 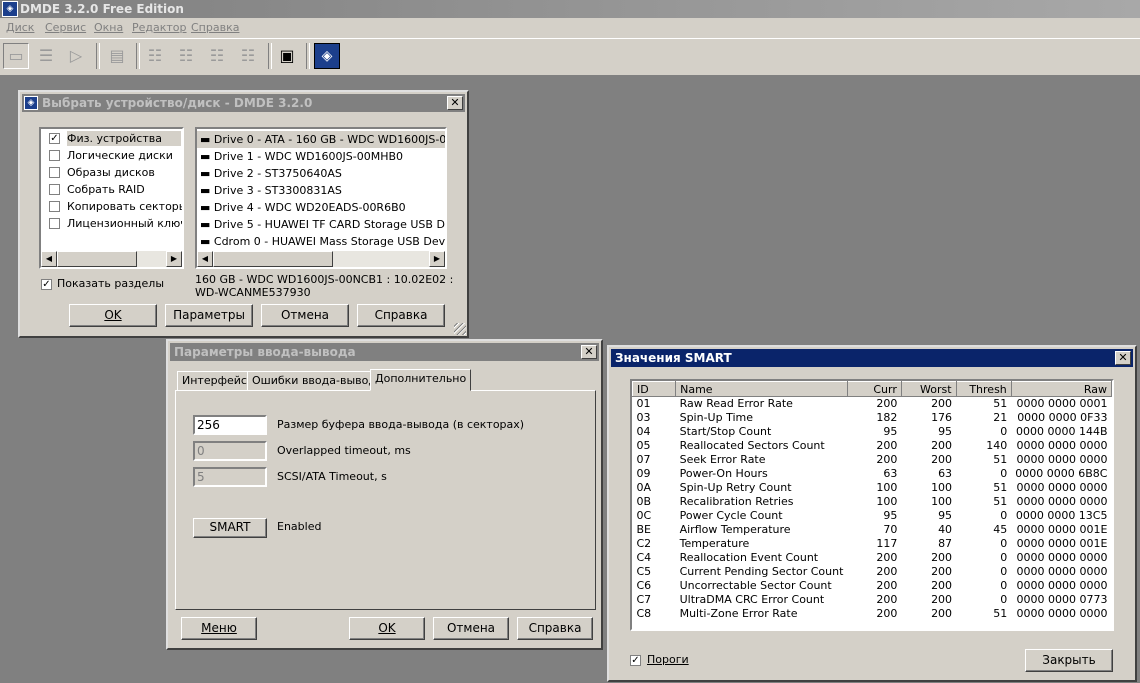 I want to click on cell-name: Raw Read Error Rate, so click(x=736, y=403).